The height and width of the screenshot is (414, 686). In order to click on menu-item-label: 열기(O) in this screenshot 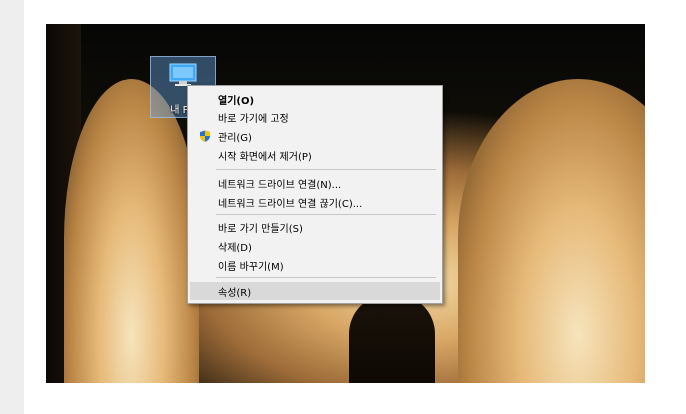, I will do `click(236, 101)`.